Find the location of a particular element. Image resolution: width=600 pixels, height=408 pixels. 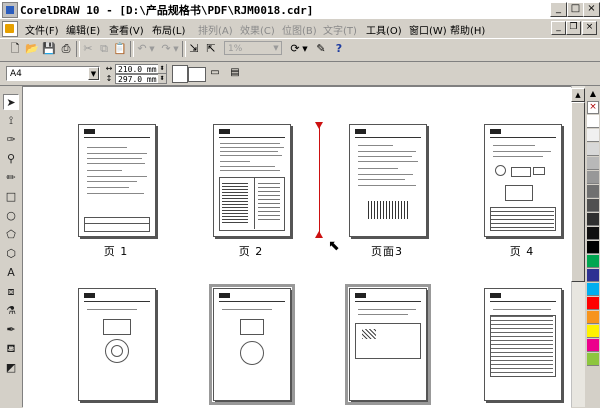

menu-item-1: 文件(F) is located at coordinates (42, 29).